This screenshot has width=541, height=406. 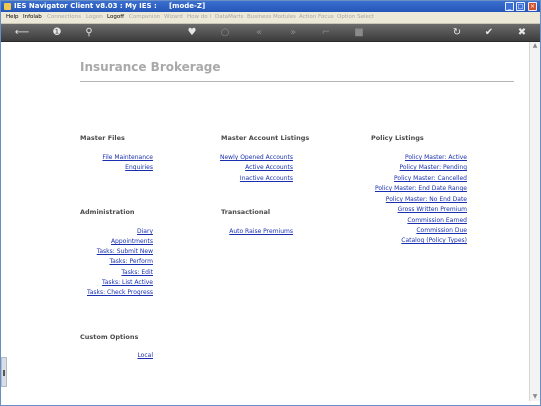 I want to click on link-file-maintenance: File Maintenance, so click(x=127, y=157).